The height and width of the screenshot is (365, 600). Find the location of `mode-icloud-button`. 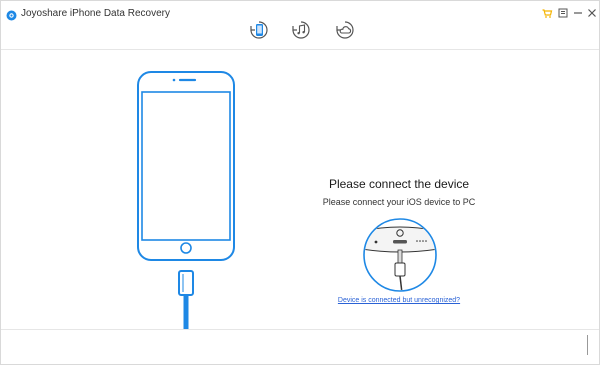

mode-icloud-button is located at coordinates (345, 30).